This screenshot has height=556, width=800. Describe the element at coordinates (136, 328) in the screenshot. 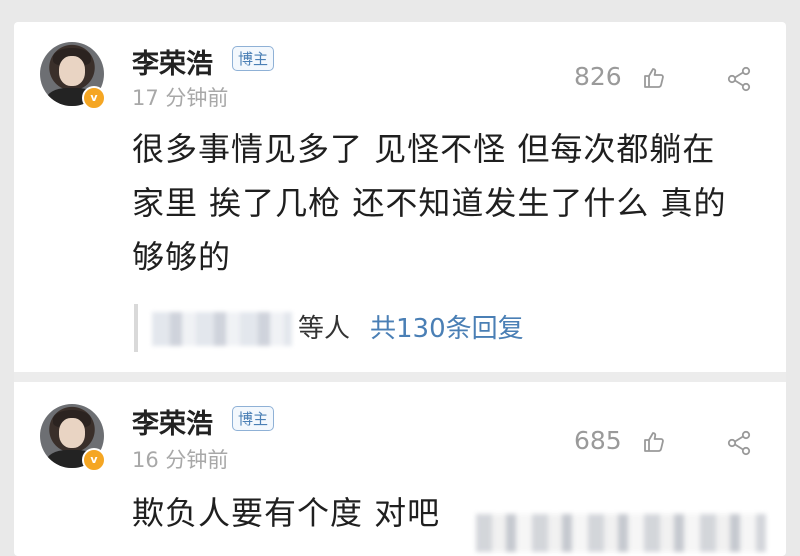

I see `reply-indicator-bar` at that location.